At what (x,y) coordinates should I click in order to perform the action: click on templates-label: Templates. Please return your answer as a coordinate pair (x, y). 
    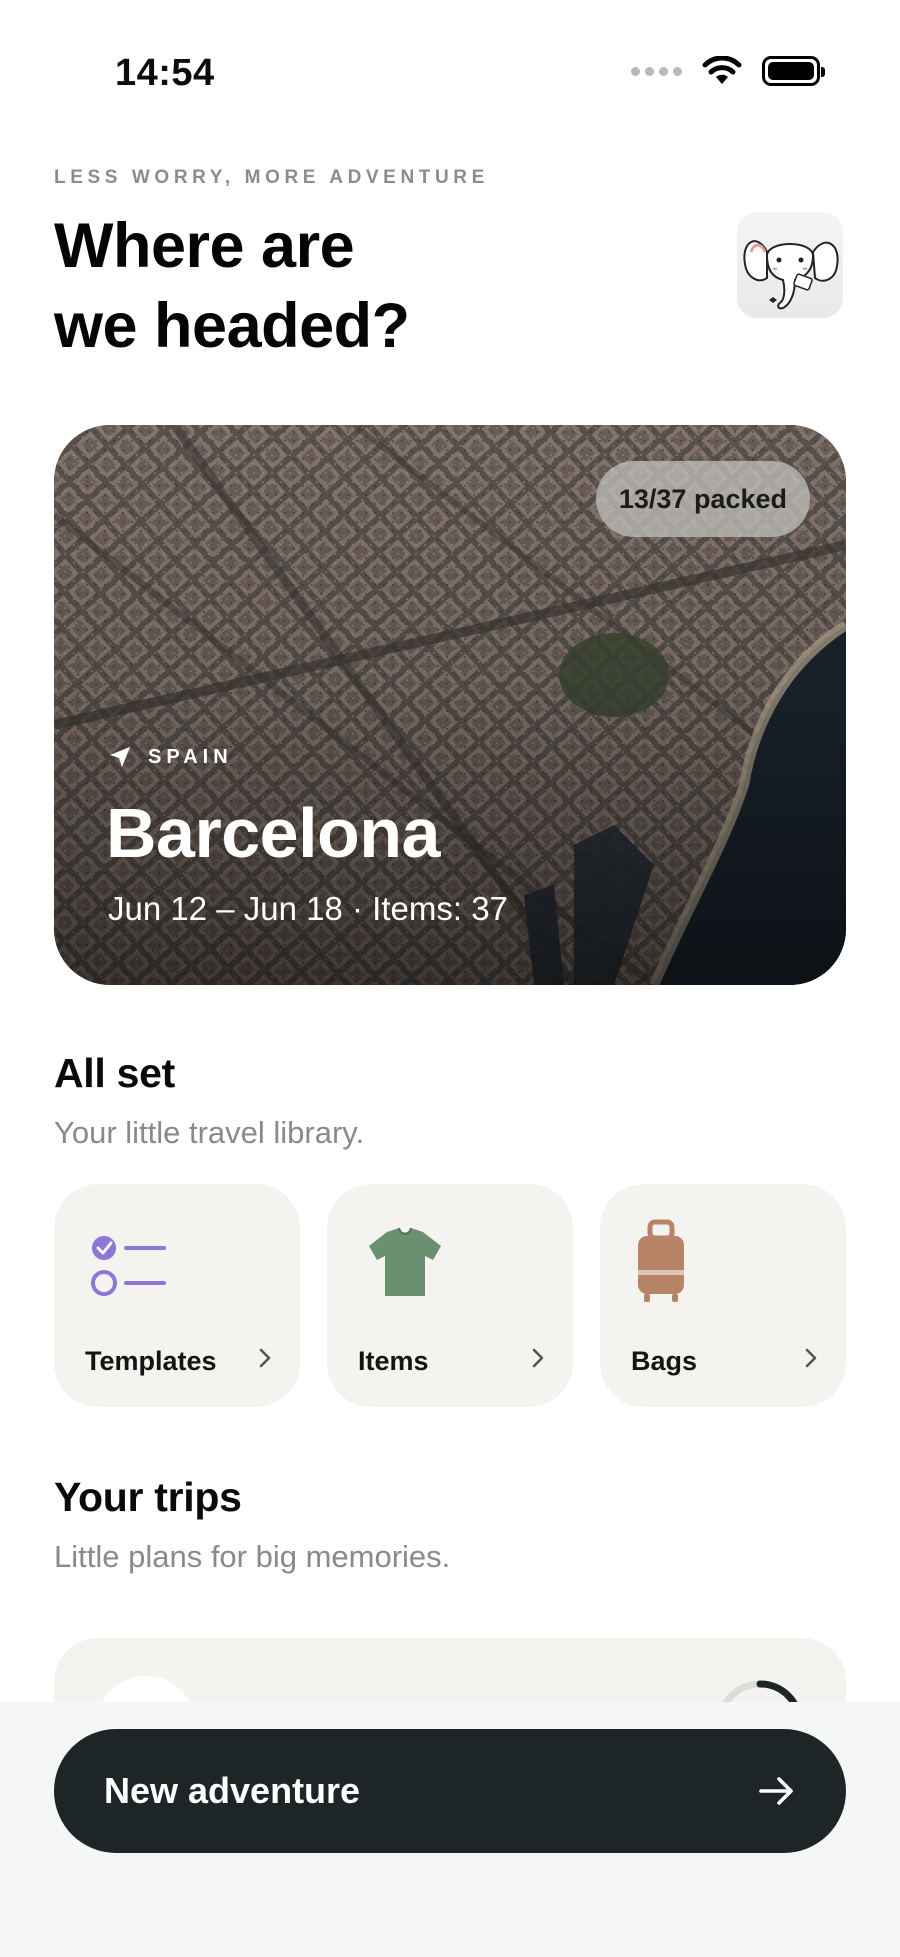
    Looking at the image, I should click on (151, 1361).